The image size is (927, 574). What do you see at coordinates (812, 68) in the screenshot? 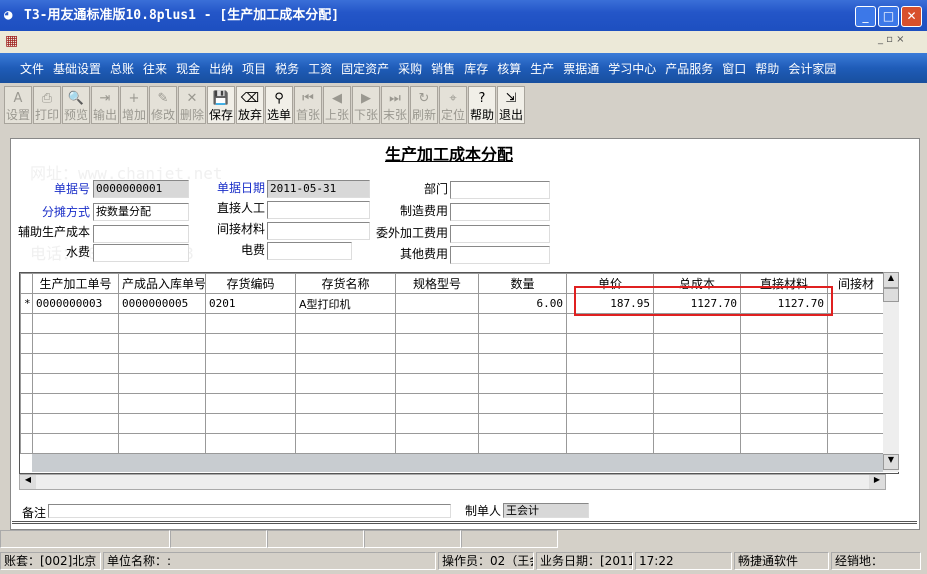
I see `menu-item: 会计家园` at bounding box center [812, 68].